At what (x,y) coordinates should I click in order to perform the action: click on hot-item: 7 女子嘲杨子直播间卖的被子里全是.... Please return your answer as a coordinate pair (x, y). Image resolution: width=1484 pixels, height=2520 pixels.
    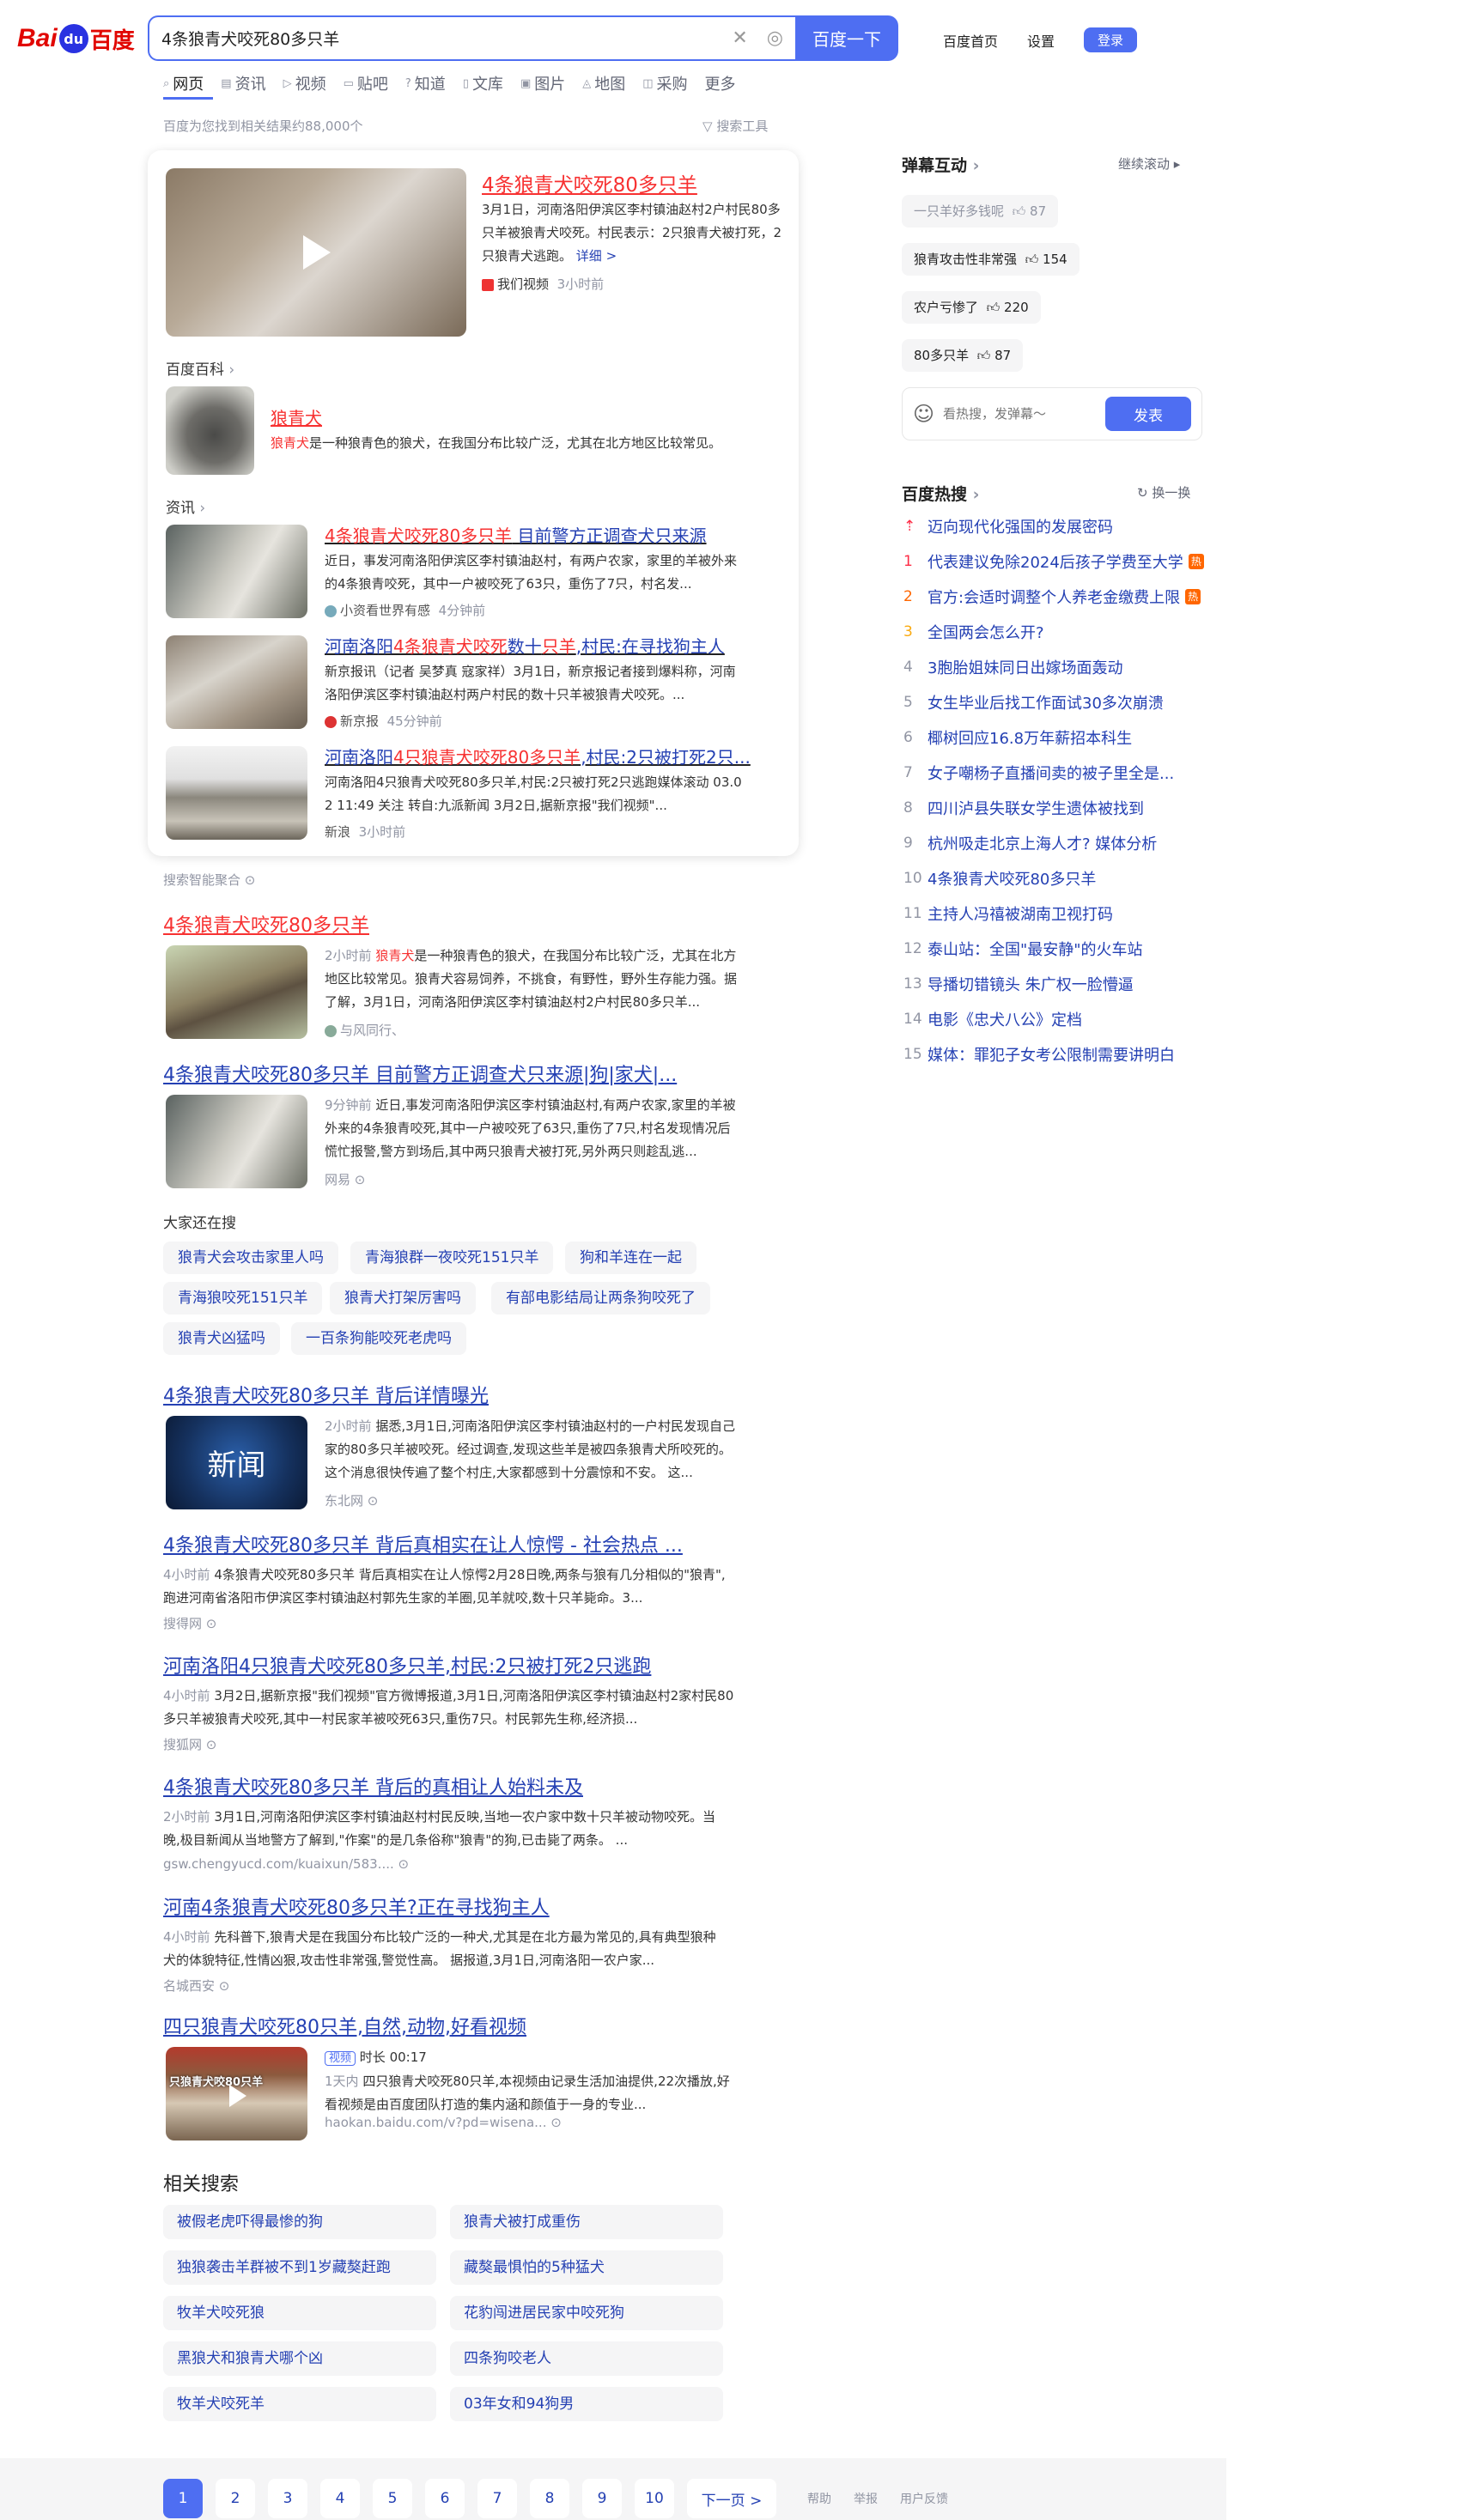
    Looking at the image, I should click on (1038, 773).